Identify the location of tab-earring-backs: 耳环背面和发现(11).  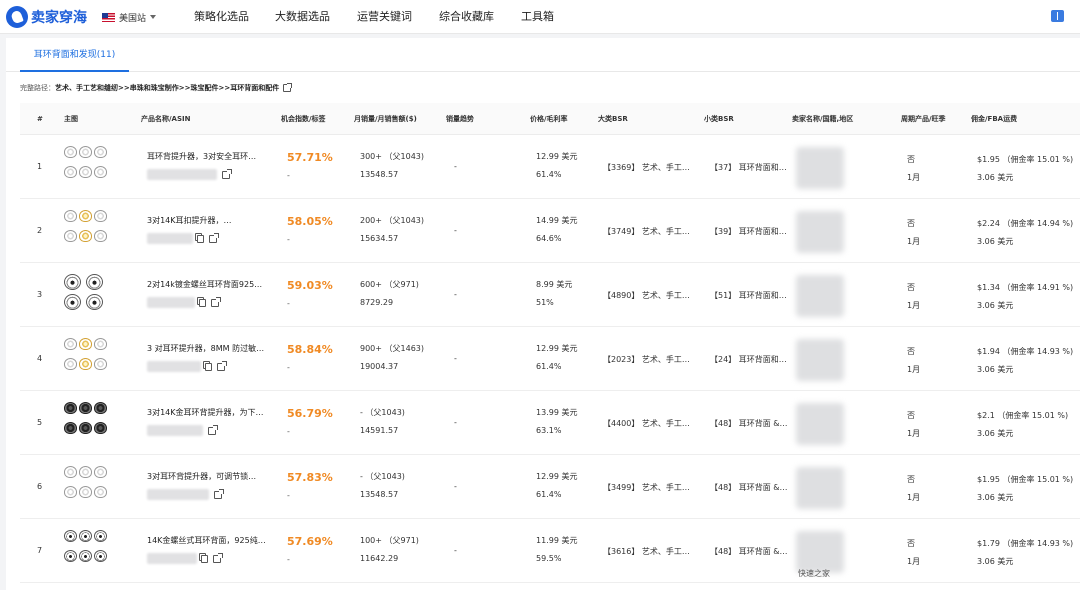
(74, 55).